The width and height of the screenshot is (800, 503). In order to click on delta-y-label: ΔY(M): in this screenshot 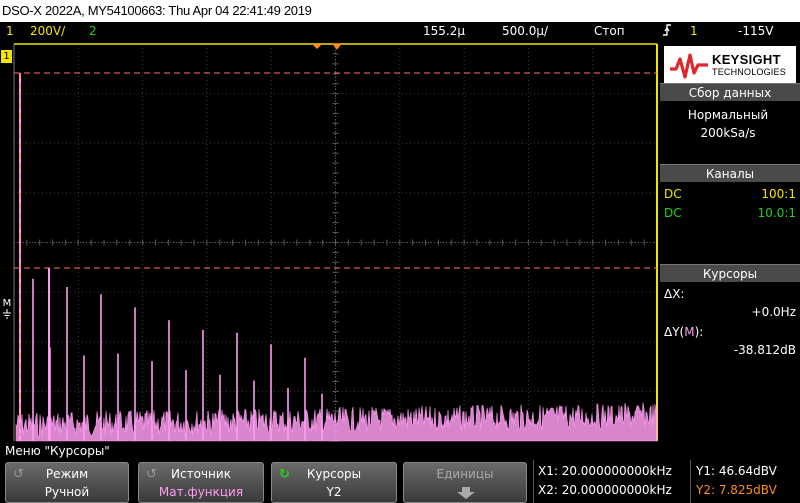, I will do `click(732, 332)`.